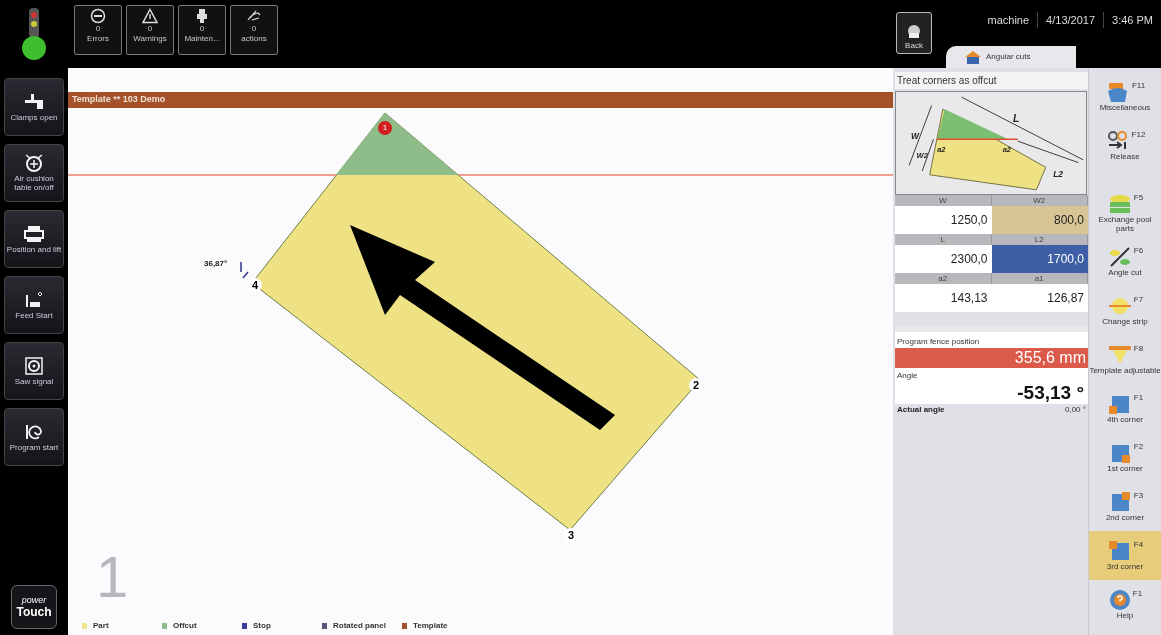  I want to click on side-button: F1 Help, so click(1125, 604).